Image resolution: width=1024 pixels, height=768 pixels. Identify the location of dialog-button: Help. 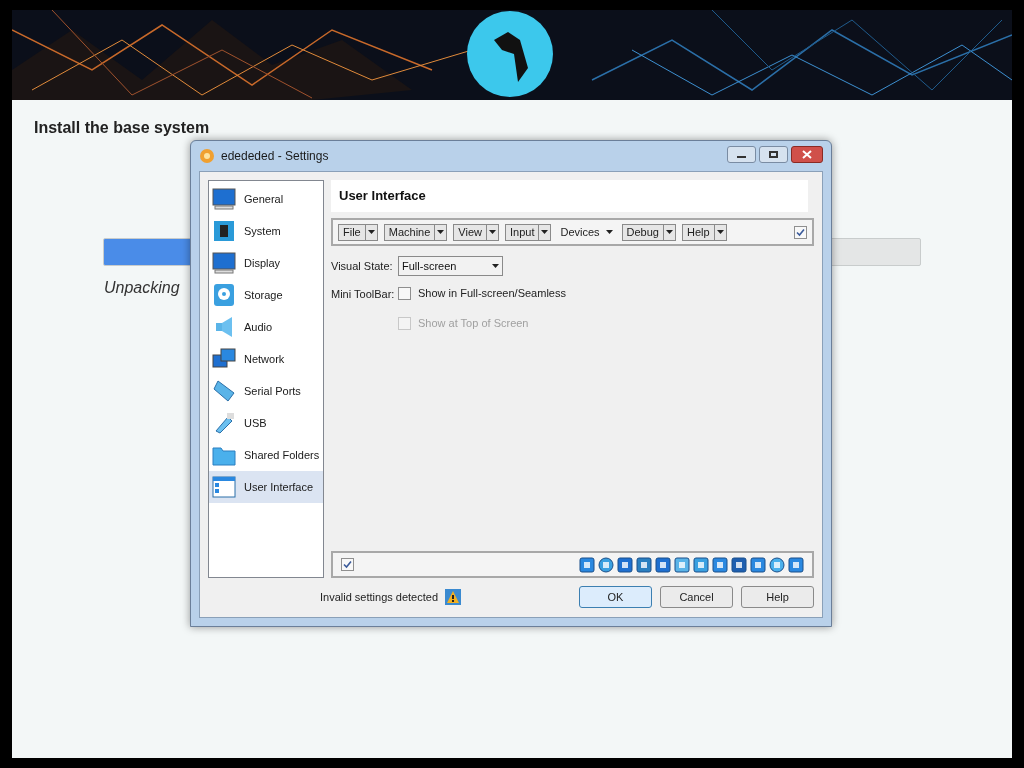
(777, 597).